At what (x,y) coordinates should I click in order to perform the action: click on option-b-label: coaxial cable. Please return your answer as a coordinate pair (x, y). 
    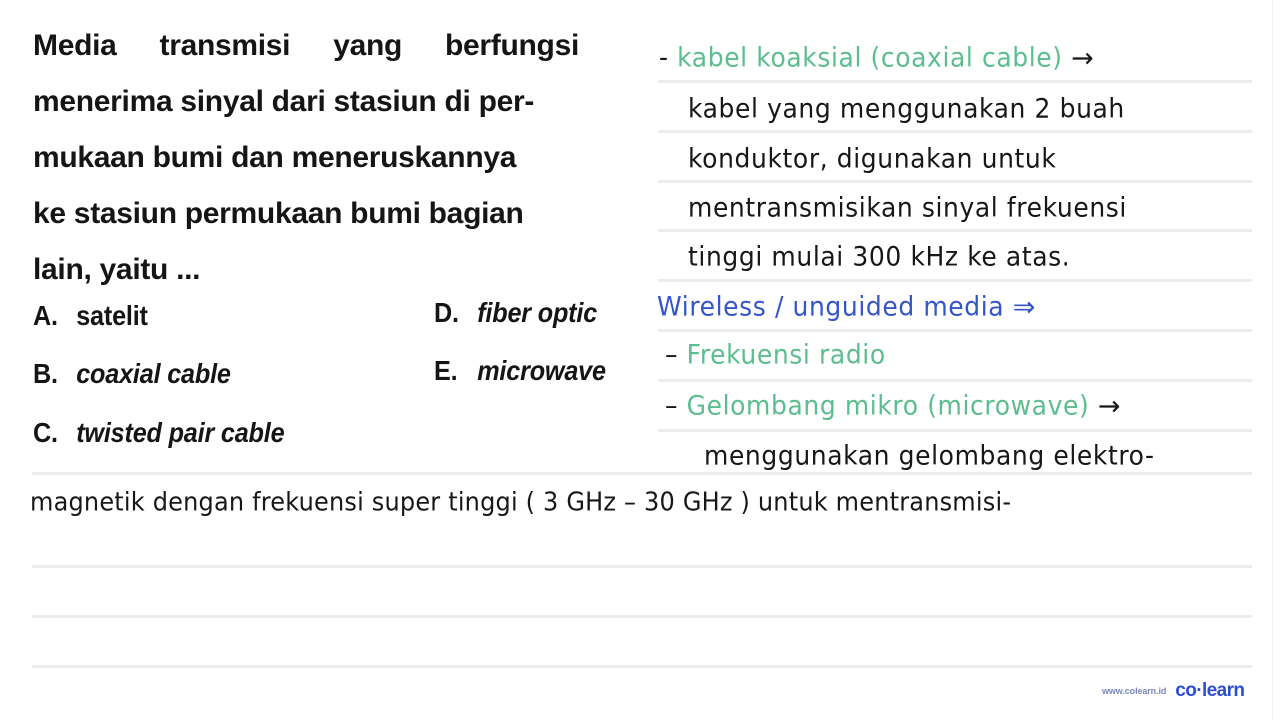
    Looking at the image, I should click on (153, 373).